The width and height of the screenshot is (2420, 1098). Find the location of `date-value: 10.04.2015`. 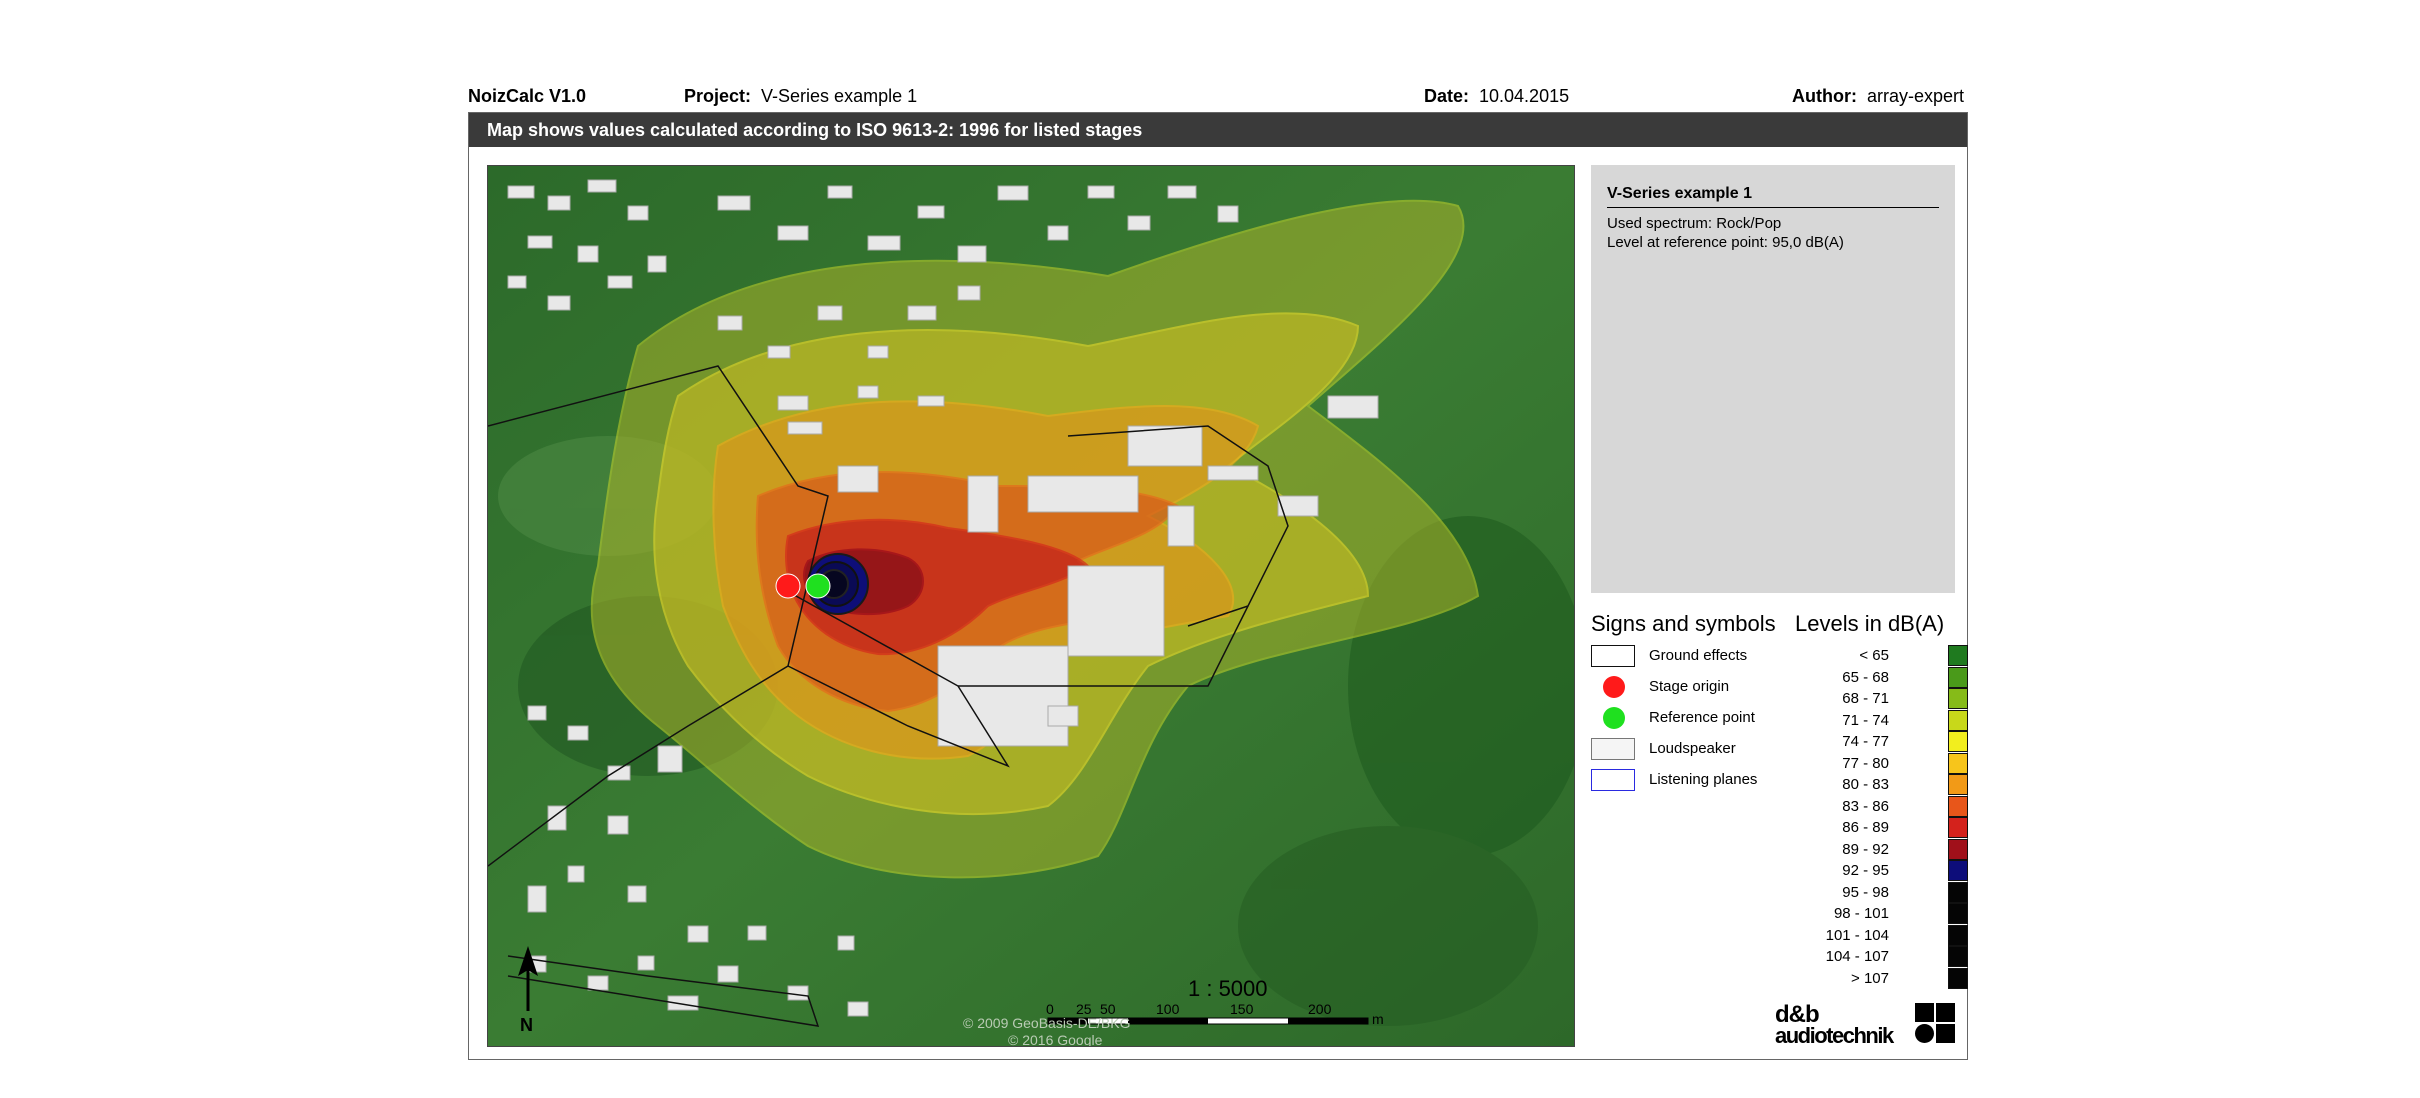

date-value: 10.04.2015 is located at coordinates (1524, 96).